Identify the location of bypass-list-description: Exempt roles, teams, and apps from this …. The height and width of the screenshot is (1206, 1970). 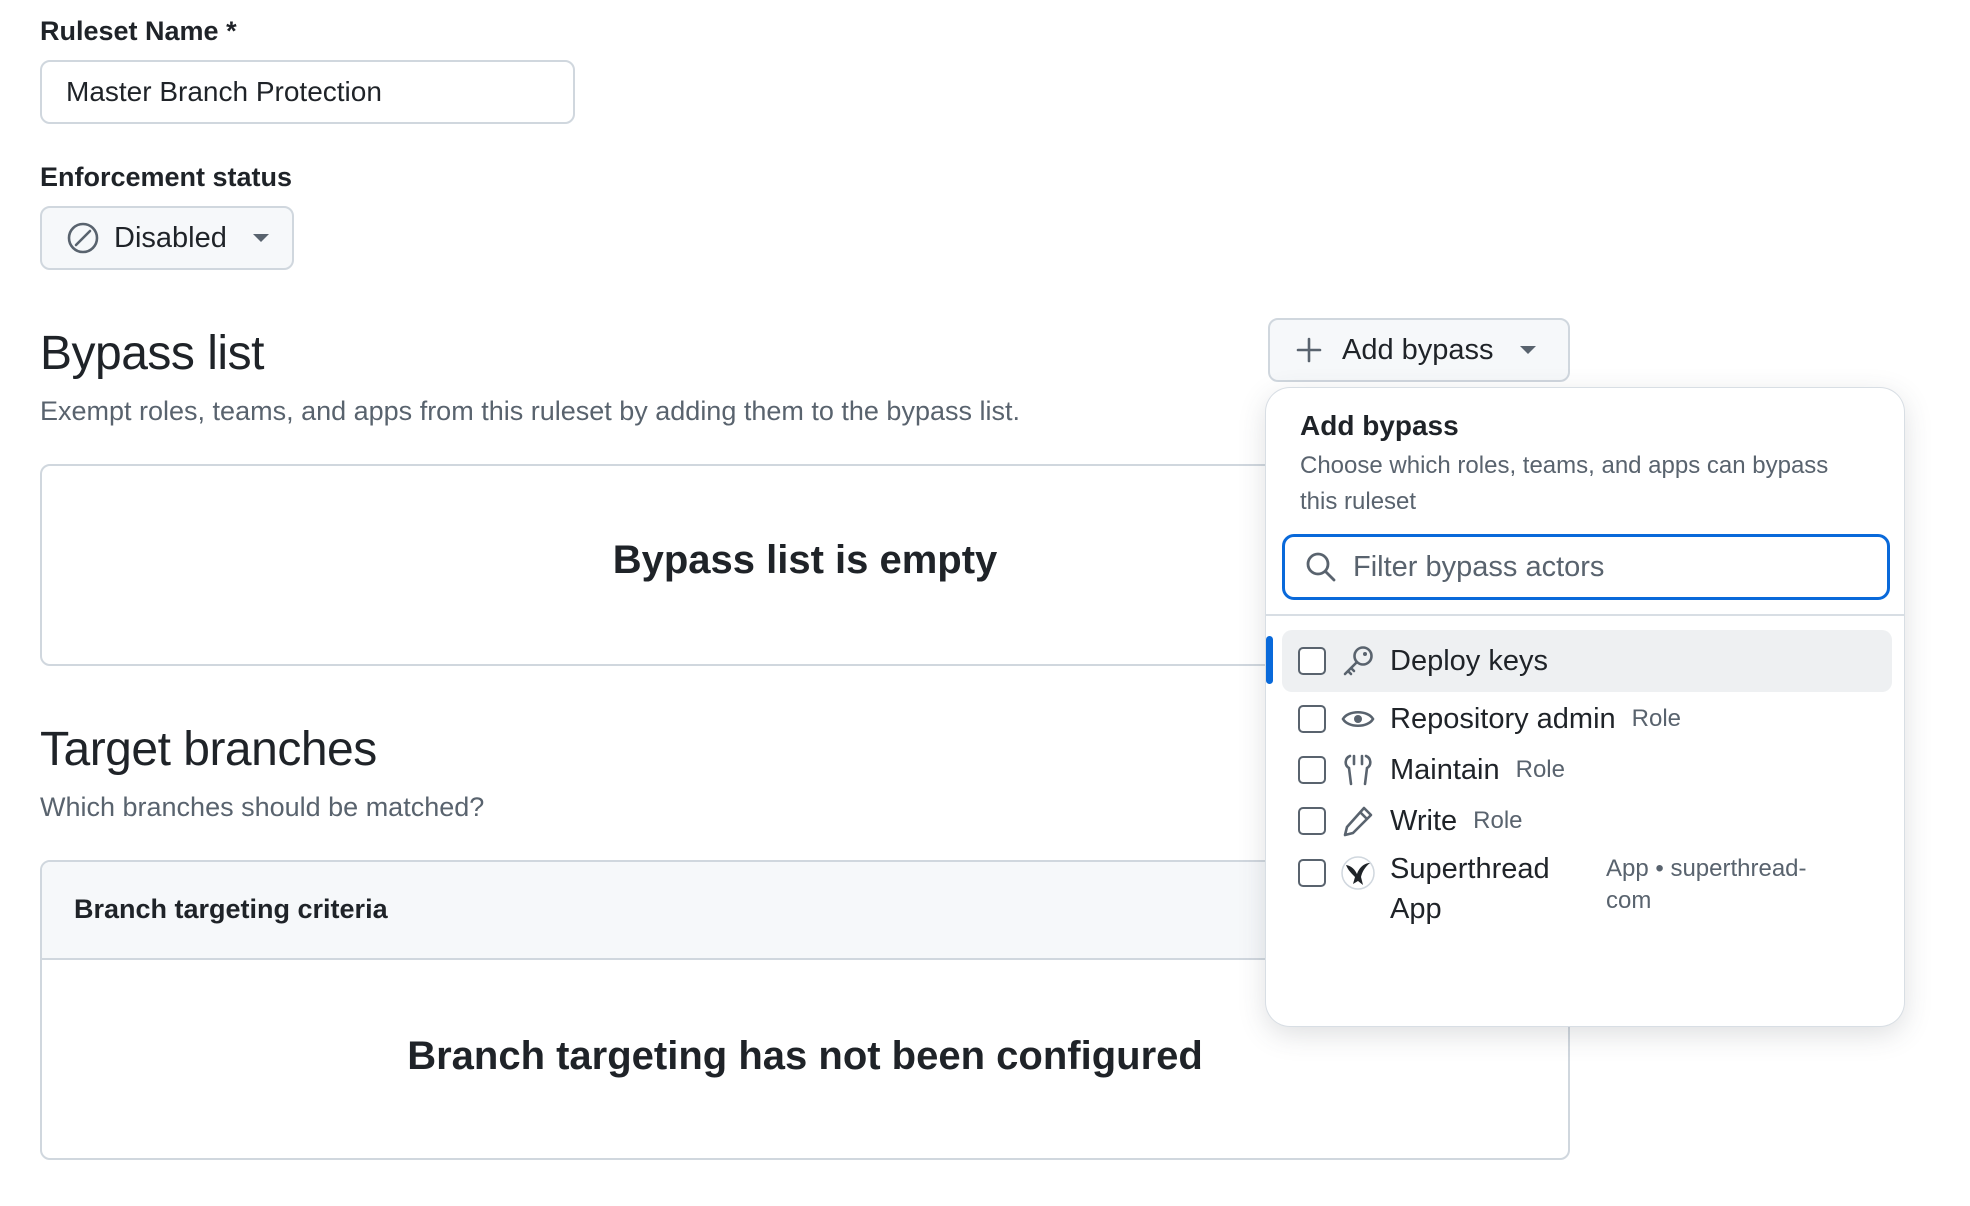
(530, 411).